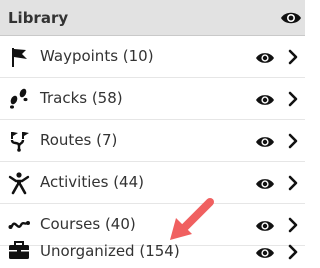 This screenshot has height=268, width=320. I want to click on library-item-label: Unorganized (154), so click(110, 251).